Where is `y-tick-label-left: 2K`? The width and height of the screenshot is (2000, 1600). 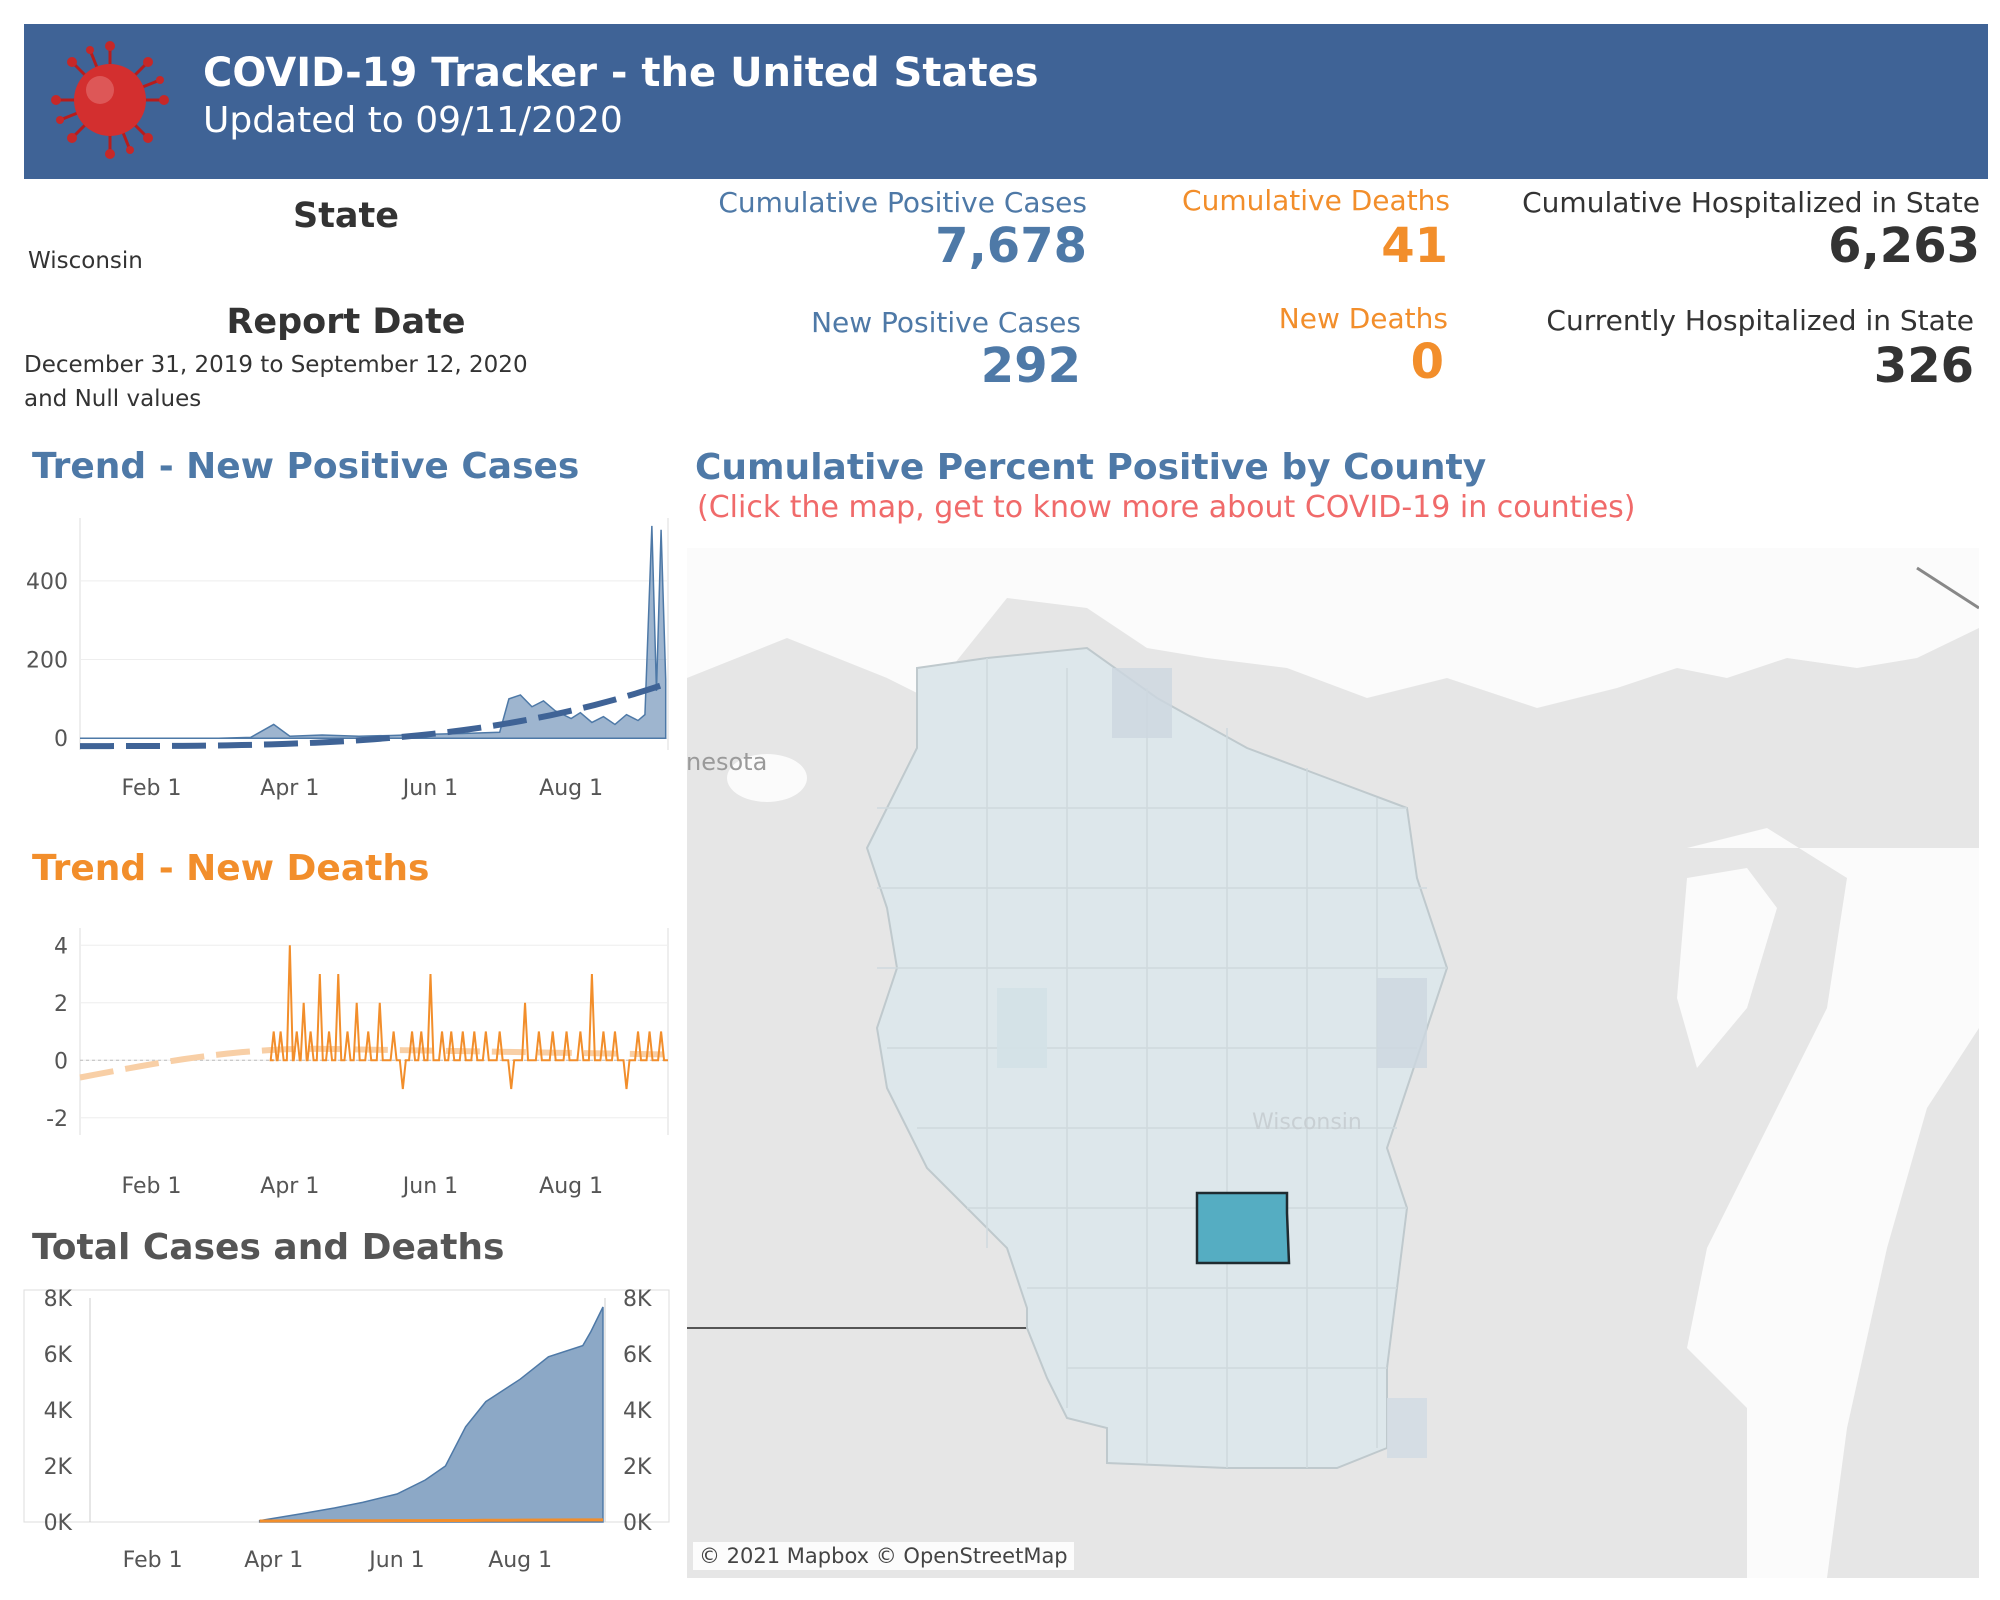
y-tick-label-left: 2K is located at coordinates (58, 1467).